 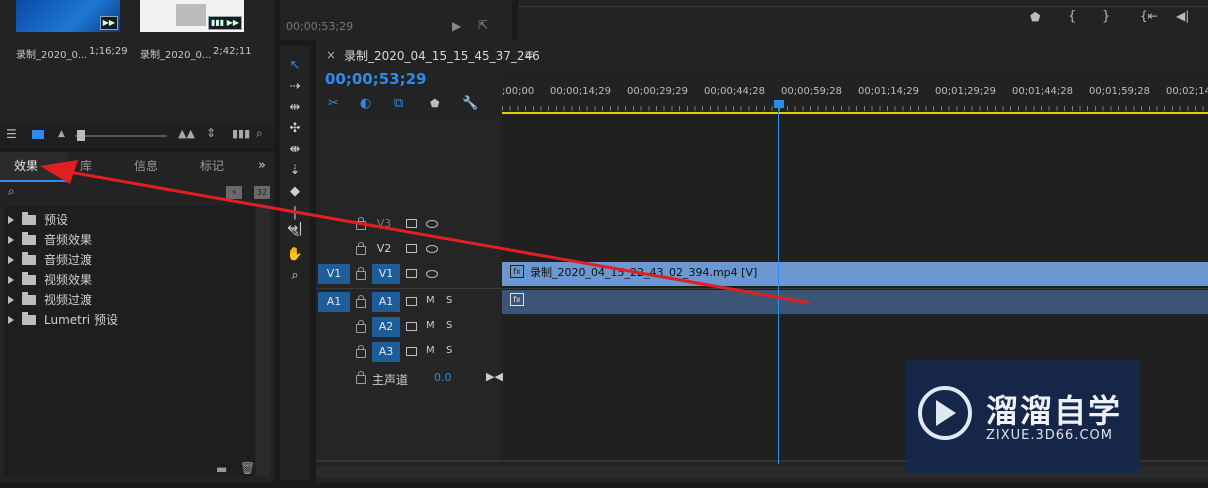 I want to click on arrow-head, so click(x=59, y=172).